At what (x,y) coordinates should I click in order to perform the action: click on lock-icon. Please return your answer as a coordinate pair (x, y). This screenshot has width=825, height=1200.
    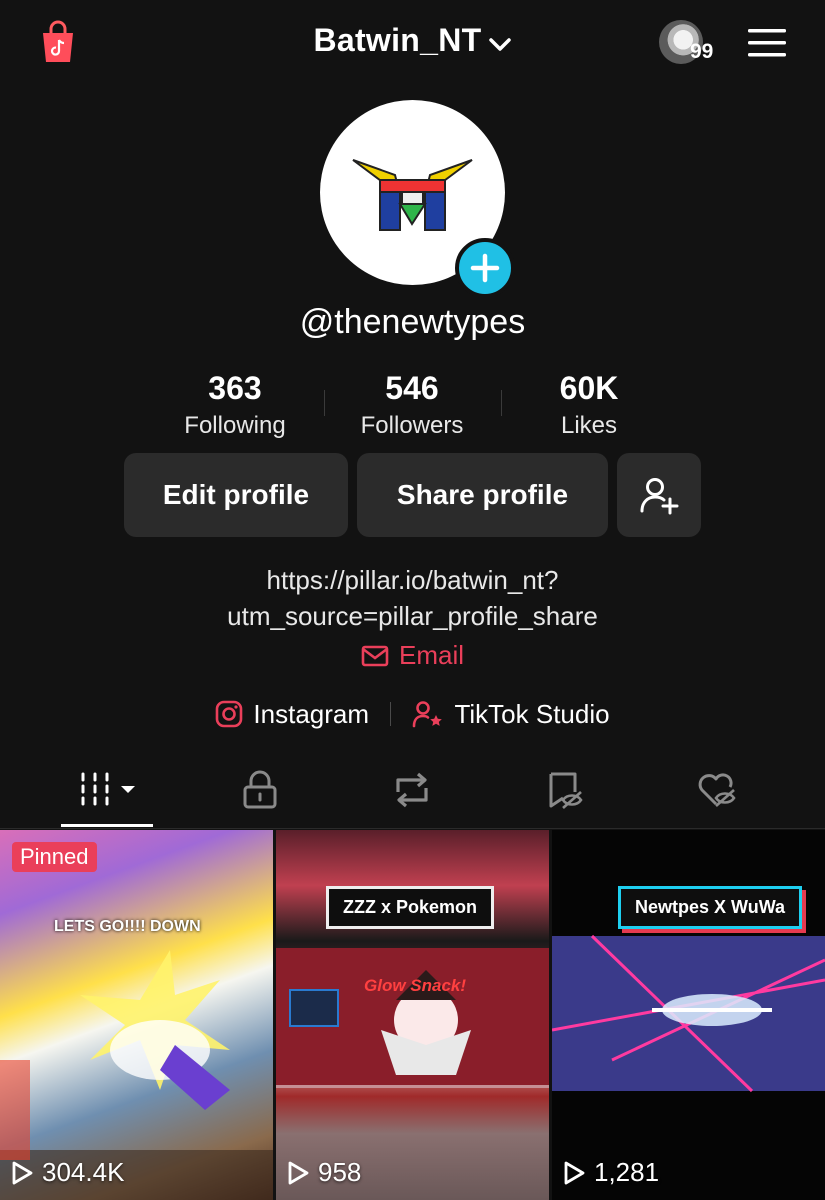
    Looking at the image, I should click on (260, 789).